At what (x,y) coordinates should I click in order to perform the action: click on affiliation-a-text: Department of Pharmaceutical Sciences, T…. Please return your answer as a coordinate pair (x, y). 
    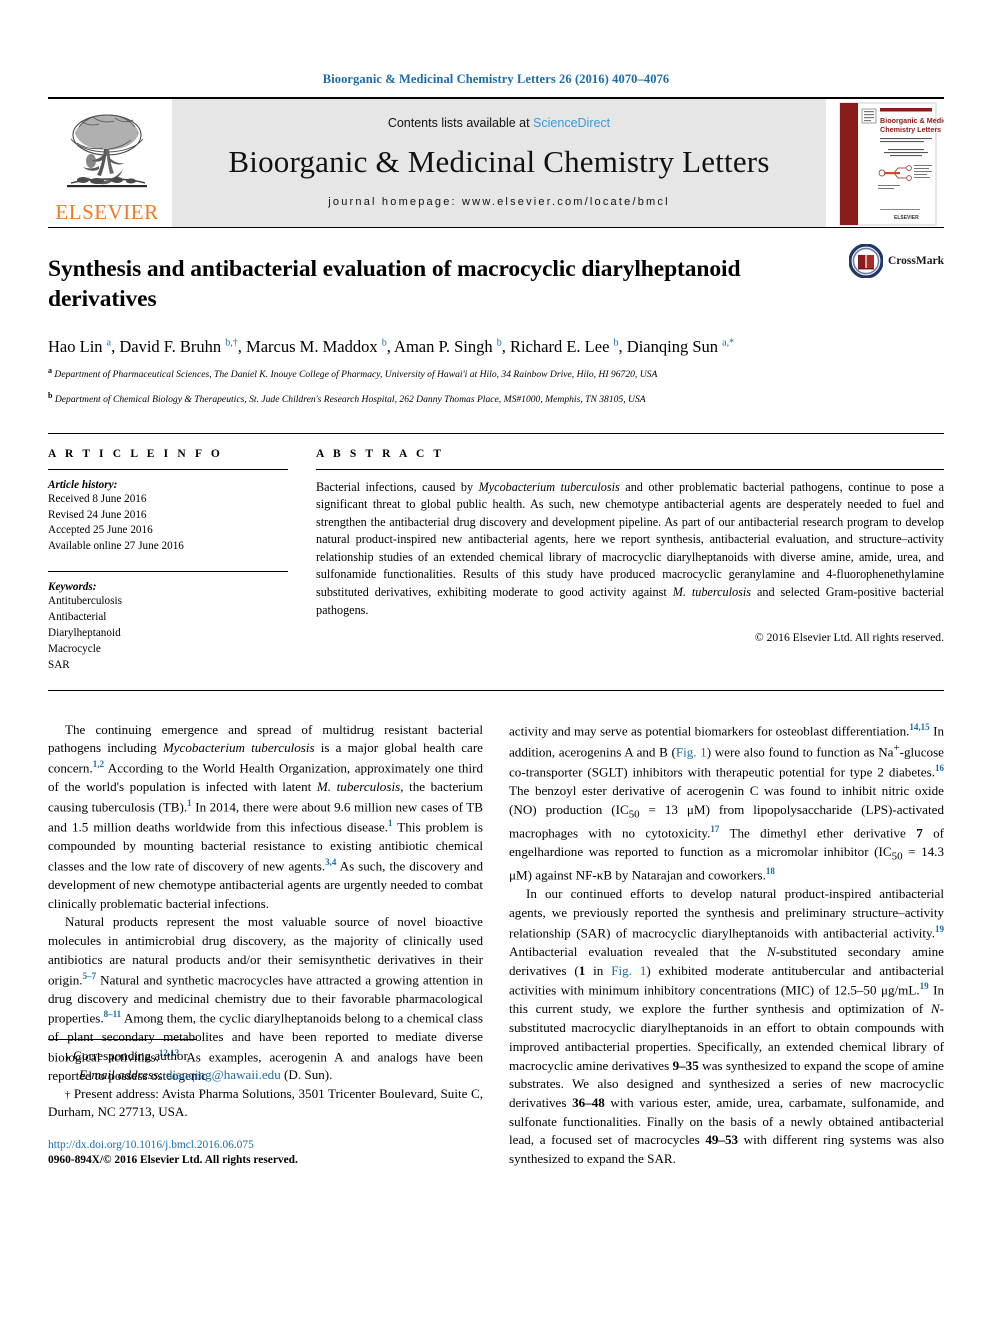
    Looking at the image, I should click on (356, 375).